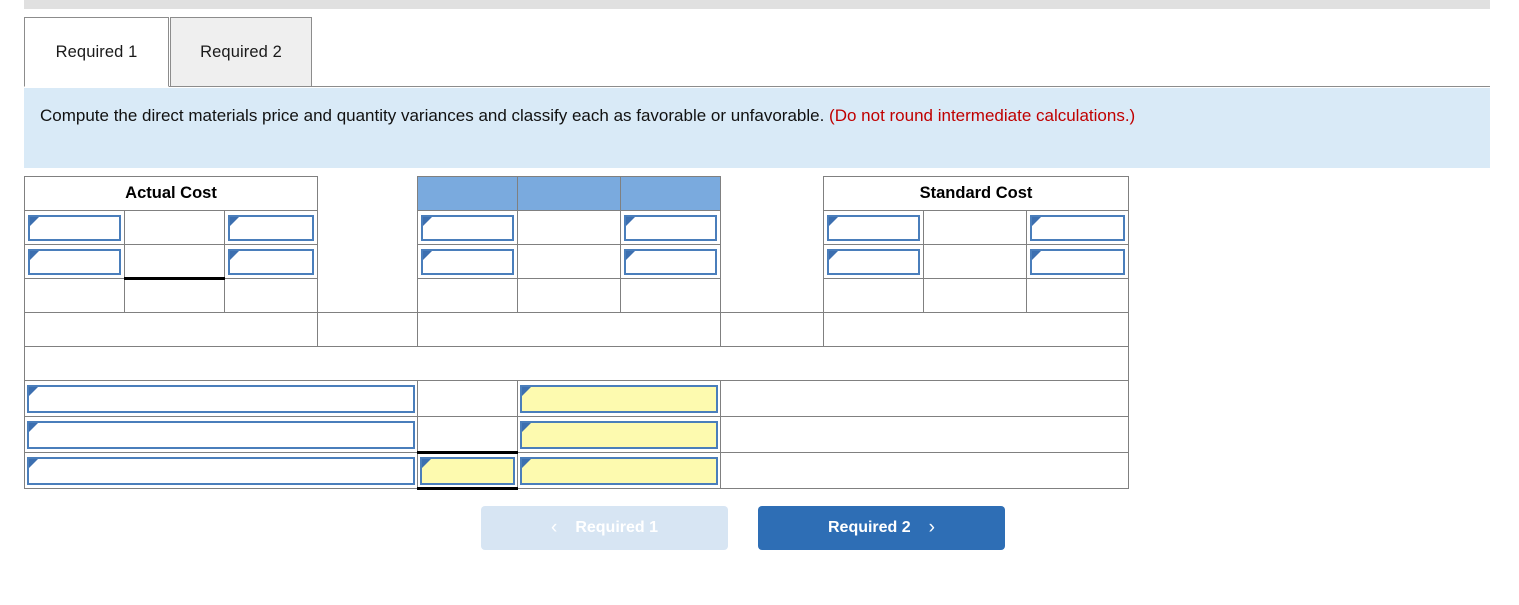  I want to click on required-1-prev-label: Required 1, so click(616, 527).